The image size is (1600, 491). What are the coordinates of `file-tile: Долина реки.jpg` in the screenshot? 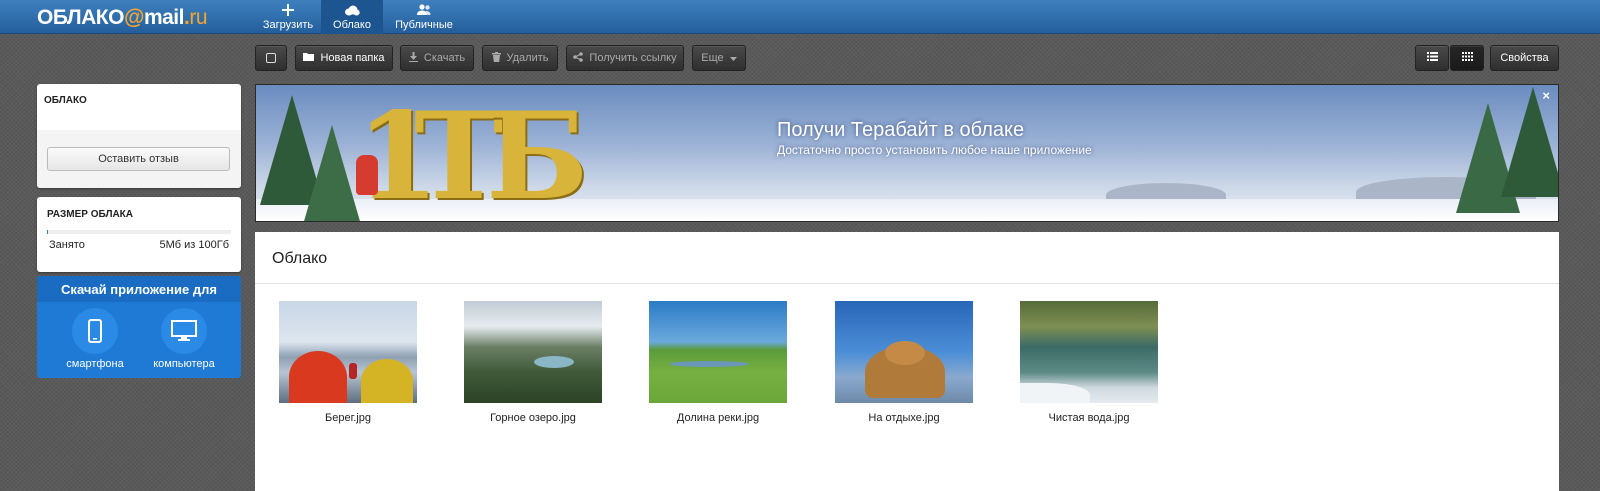 It's located at (718, 362).